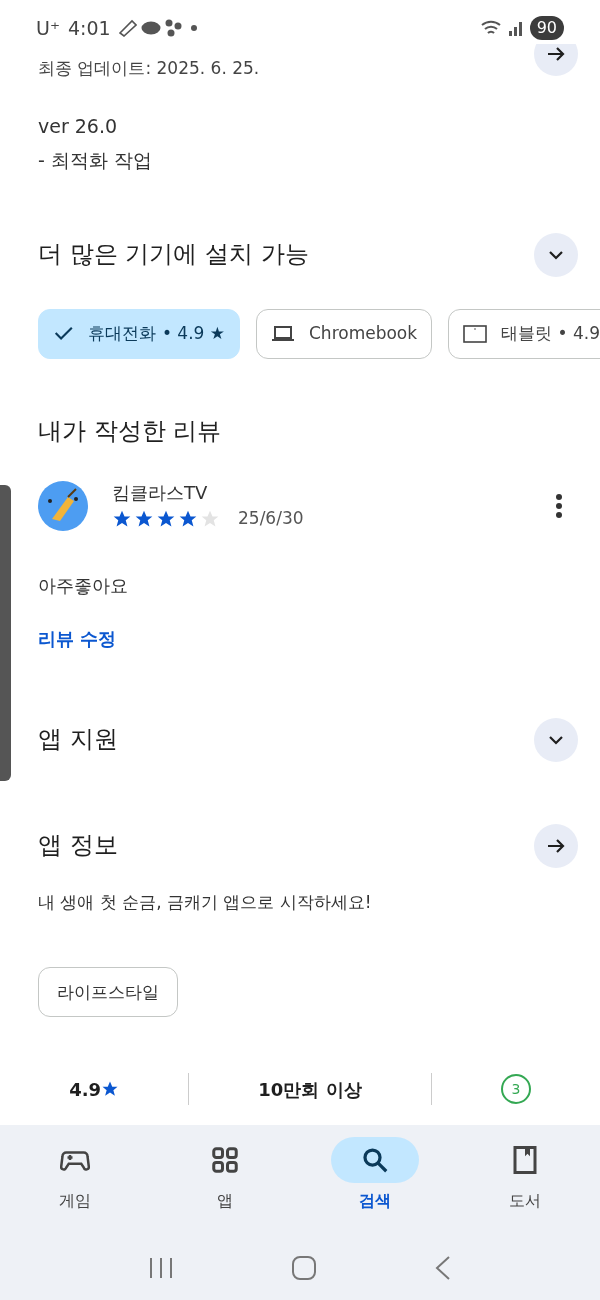 The height and width of the screenshot is (1300, 600). I want to click on star-icon, so click(110, 1089).